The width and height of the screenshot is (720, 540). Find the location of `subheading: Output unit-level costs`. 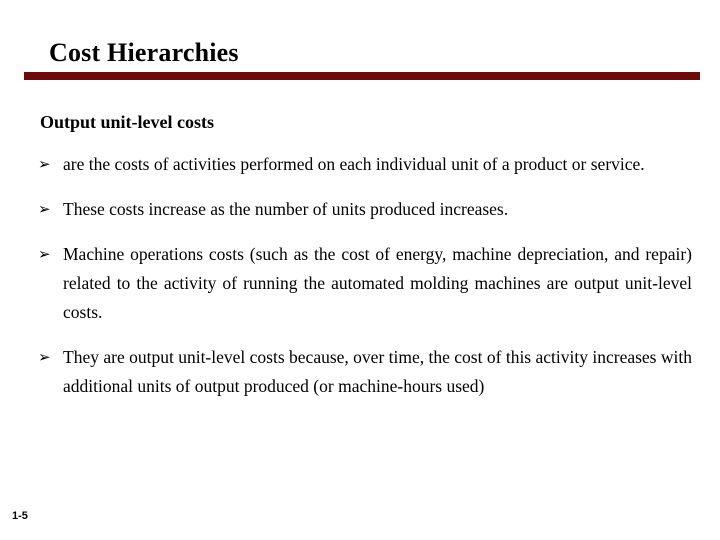

subheading: Output unit-level costs is located at coordinates (127, 122).